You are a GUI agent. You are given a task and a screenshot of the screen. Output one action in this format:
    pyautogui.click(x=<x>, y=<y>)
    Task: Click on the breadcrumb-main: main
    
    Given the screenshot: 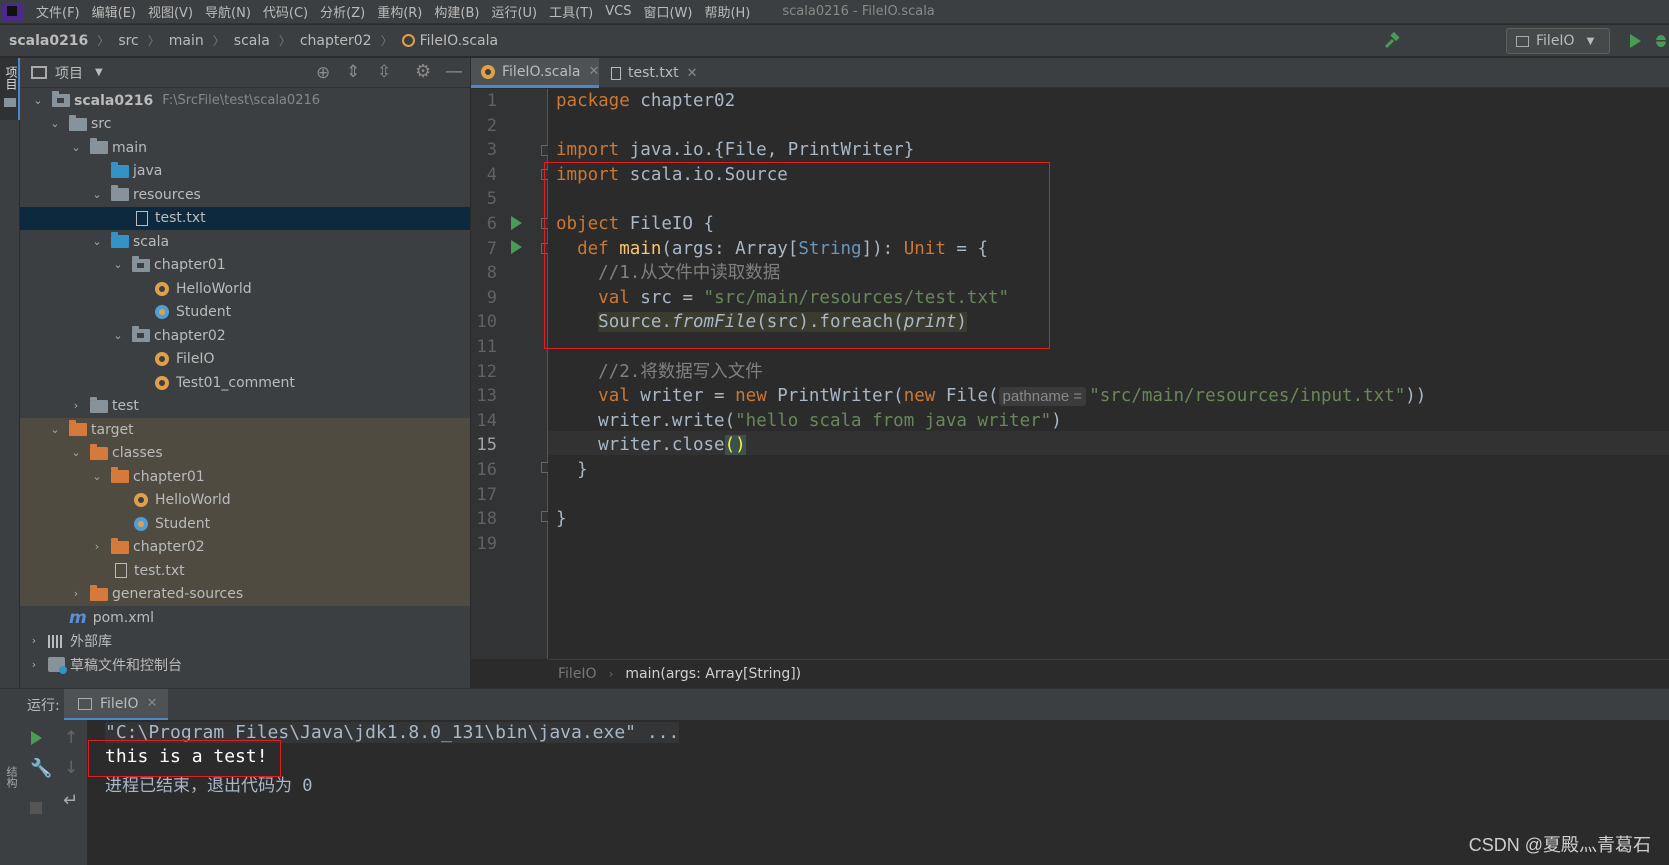 What is the action you would take?
    pyautogui.click(x=186, y=41)
    